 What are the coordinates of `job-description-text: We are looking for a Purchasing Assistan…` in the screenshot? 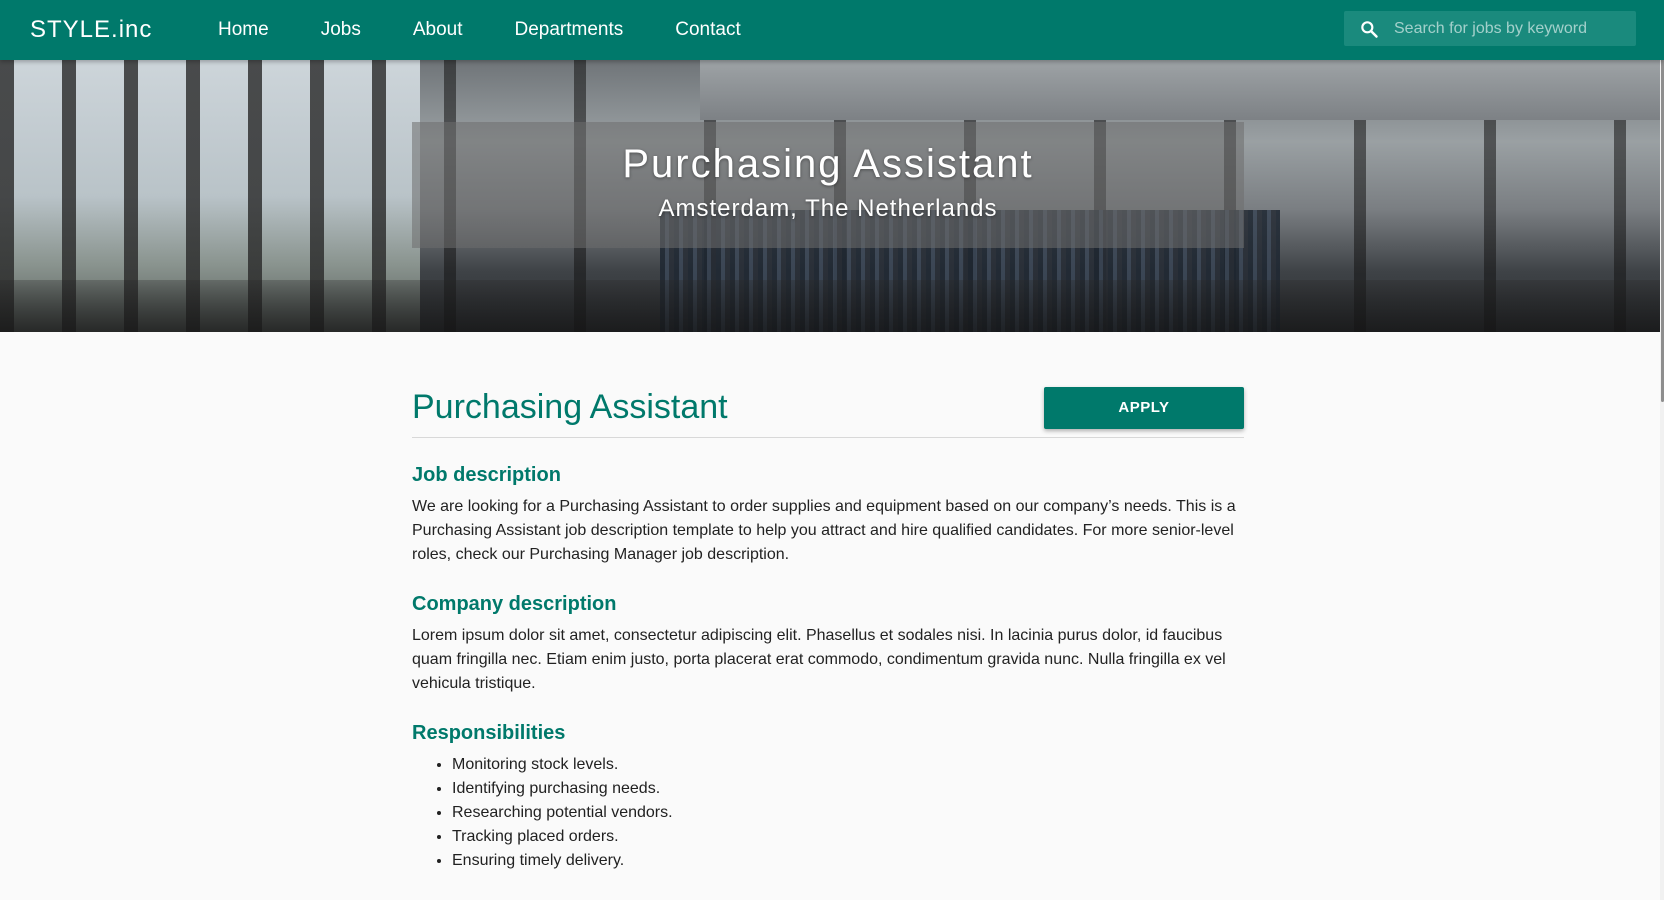 It's located at (824, 530).